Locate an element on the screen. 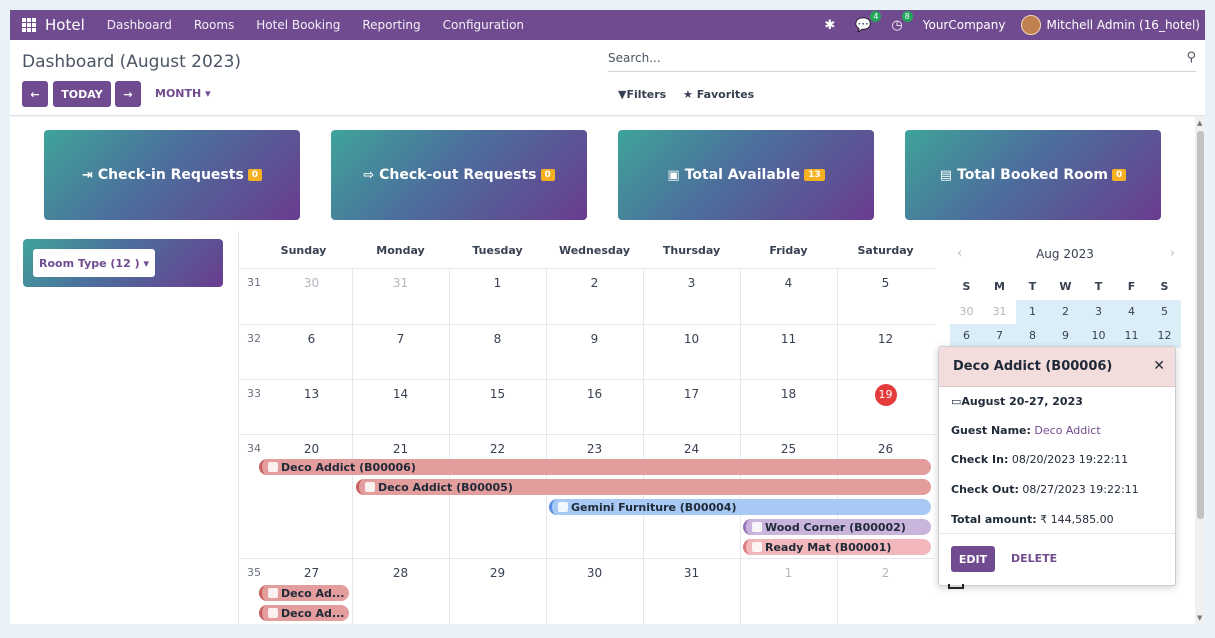 The height and width of the screenshot is (638, 1215). event-label: Deco Addict (B00006) is located at coordinates (348, 467).